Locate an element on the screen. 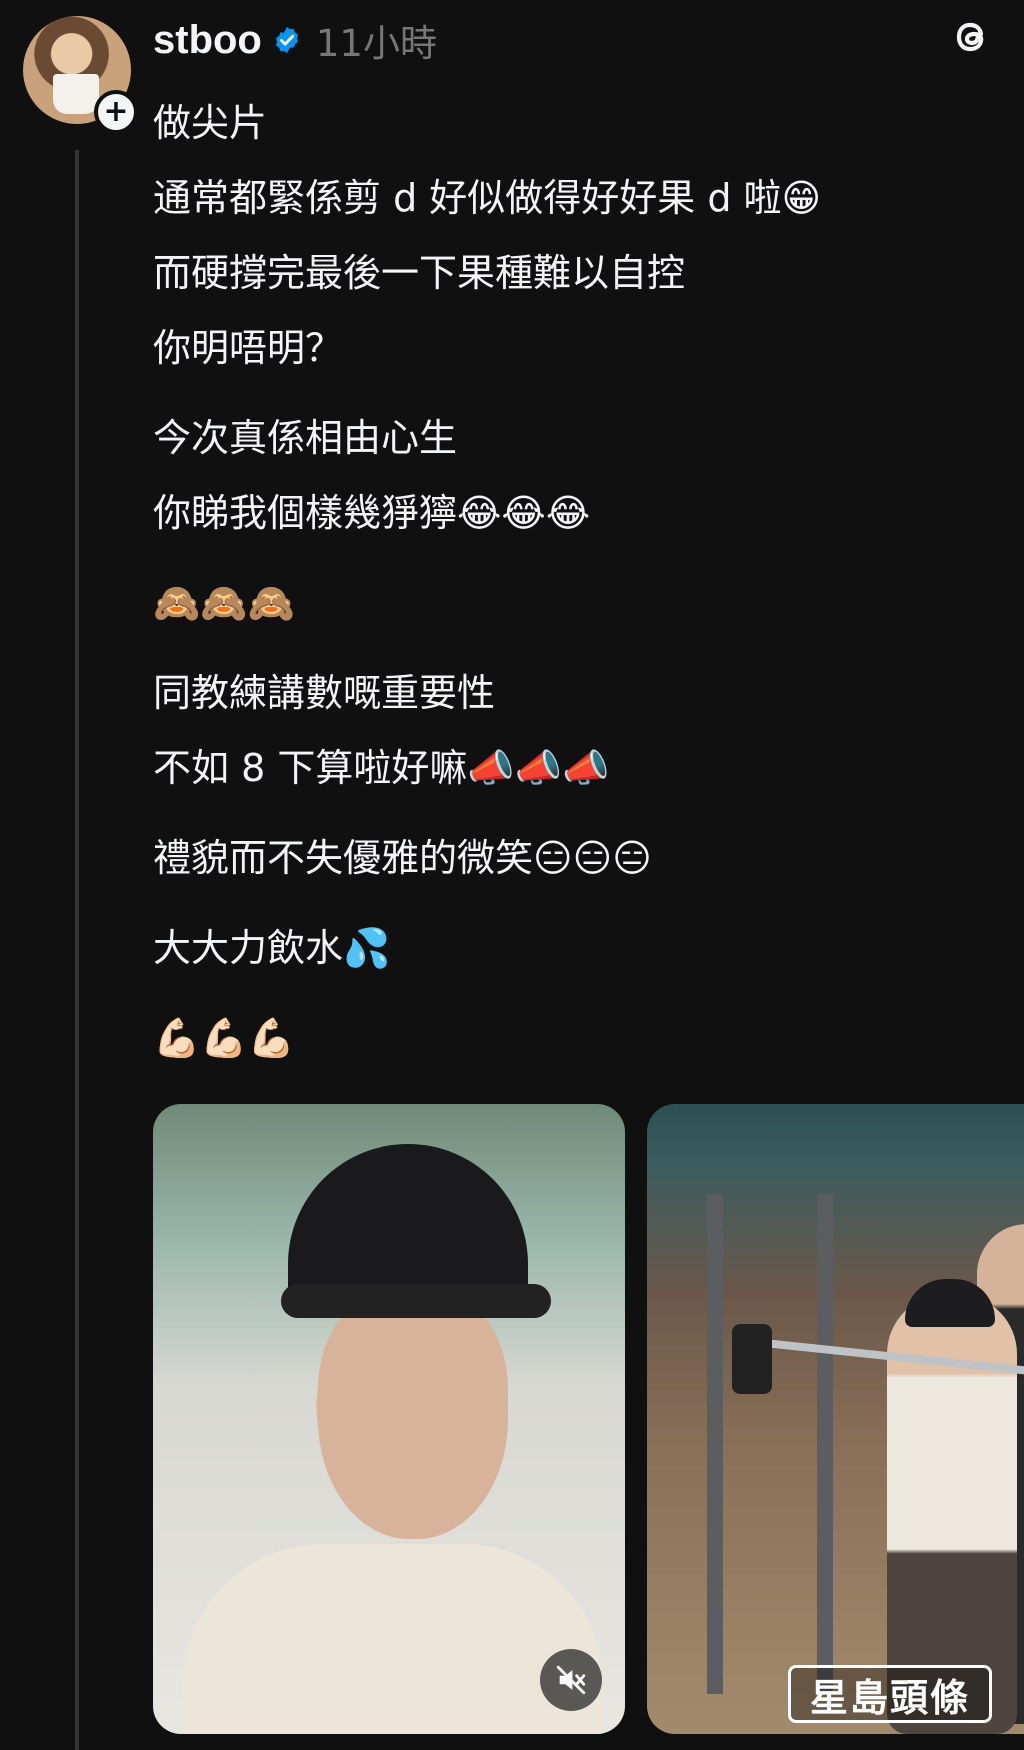 The image size is (1024, 1750). cap-brim is located at coordinates (416, 1301).